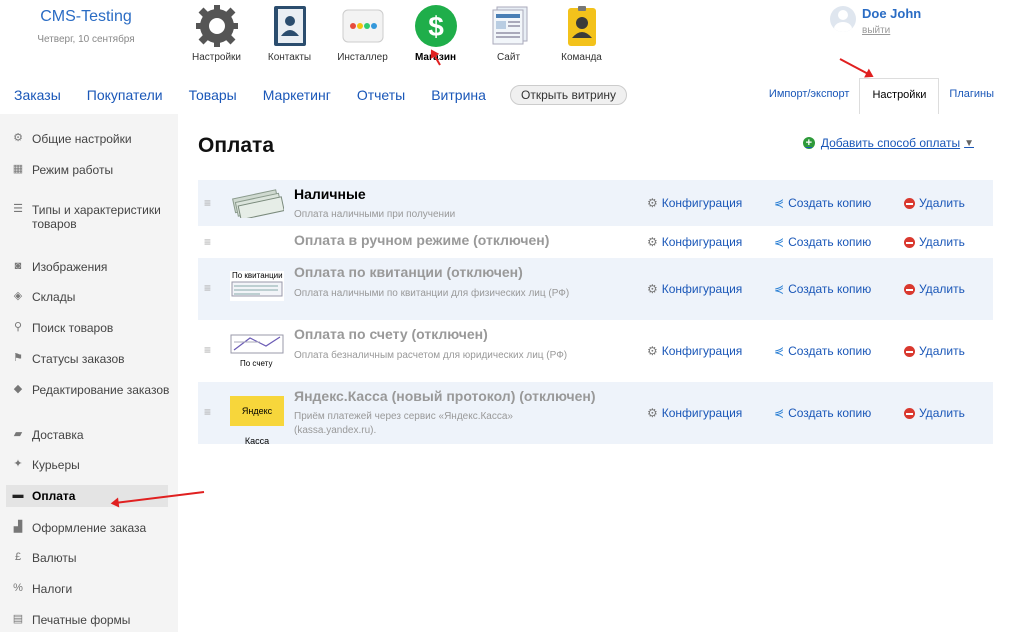 The height and width of the screenshot is (632, 1024). What do you see at coordinates (18, 327) in the screenshot?
I see `magnifier-icon: ⚲` at bounding box center [18, 327].